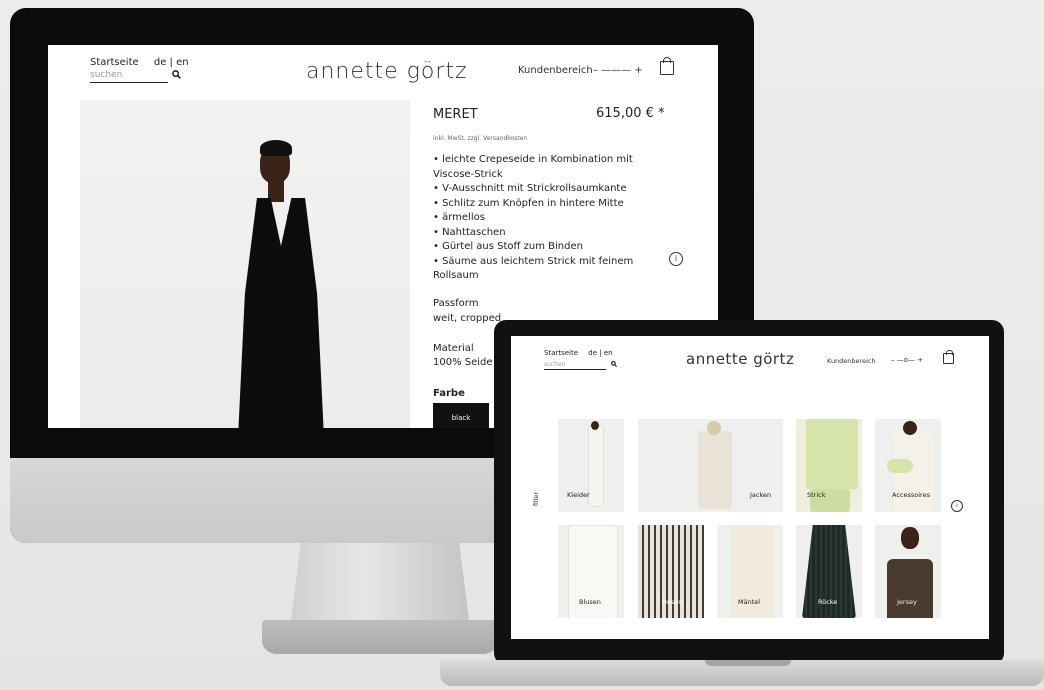 The height and width of the screenshot is (690, 1044). What do you see at coordinates (468, 174) in the screenshot?
I see `feature-line: Viscose-Strick` at bounding box center [468, 174].